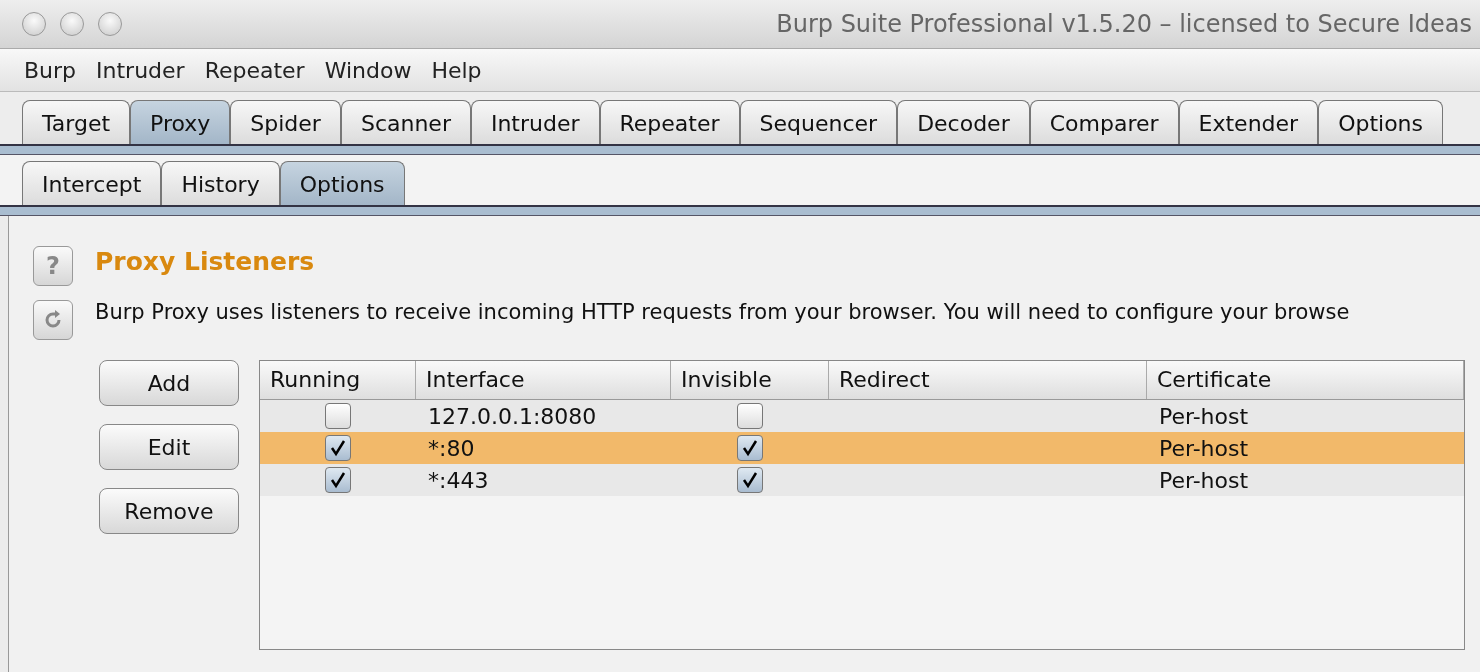 This screenshot has width=1480, height=672. I want to click on table-cell-text: *:80, so click(451, 448).